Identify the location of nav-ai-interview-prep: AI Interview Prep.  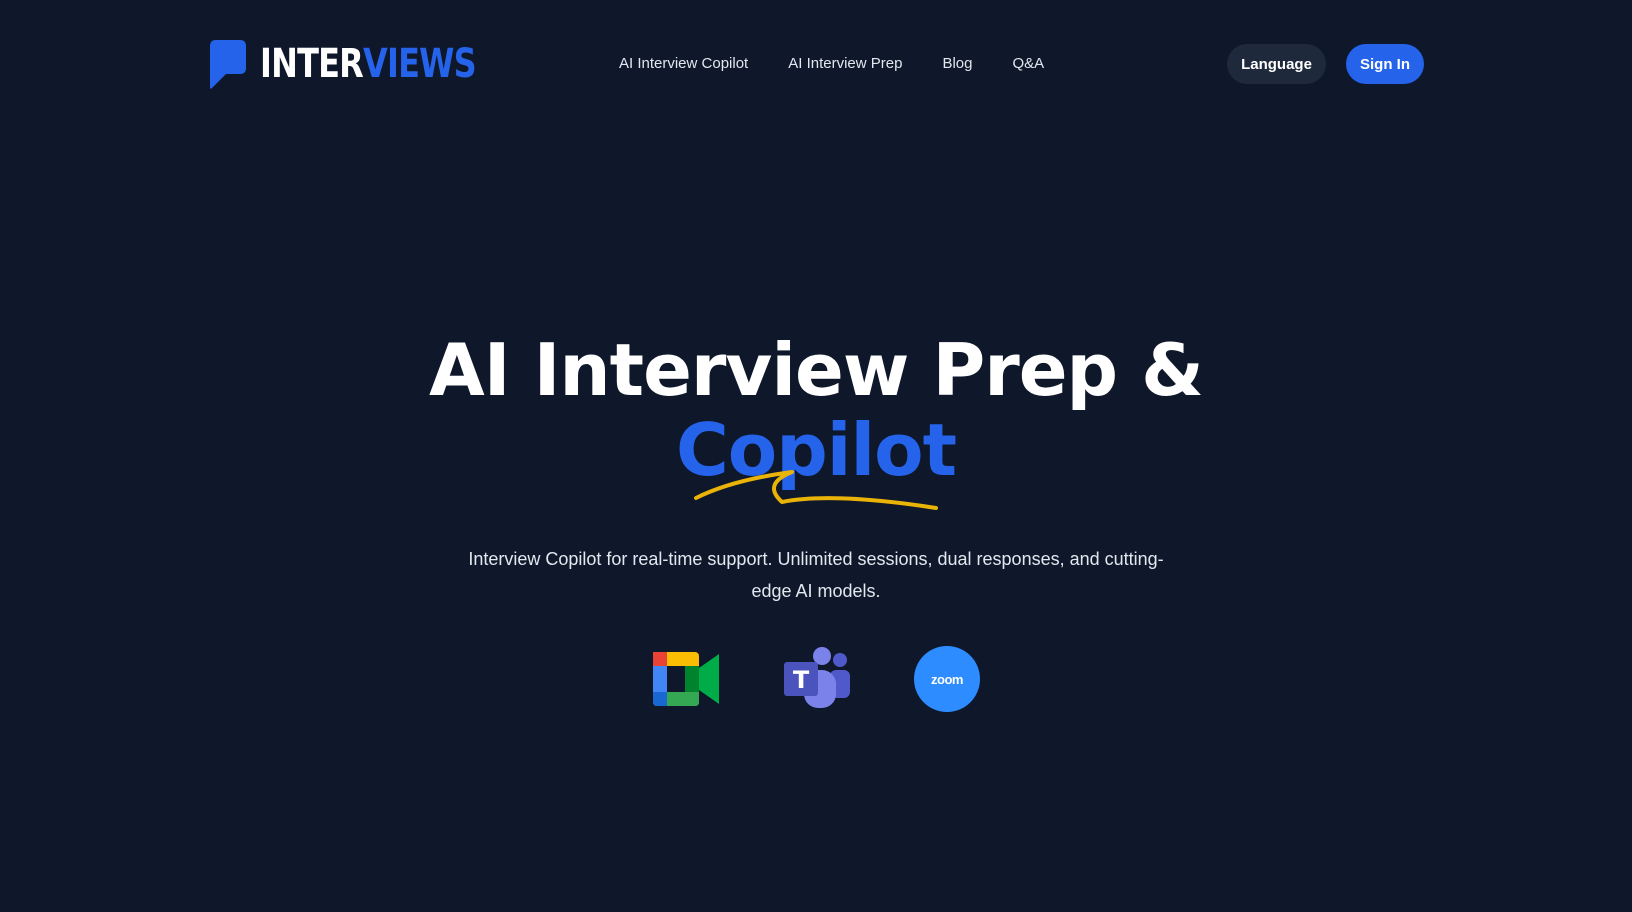
(845, 64).